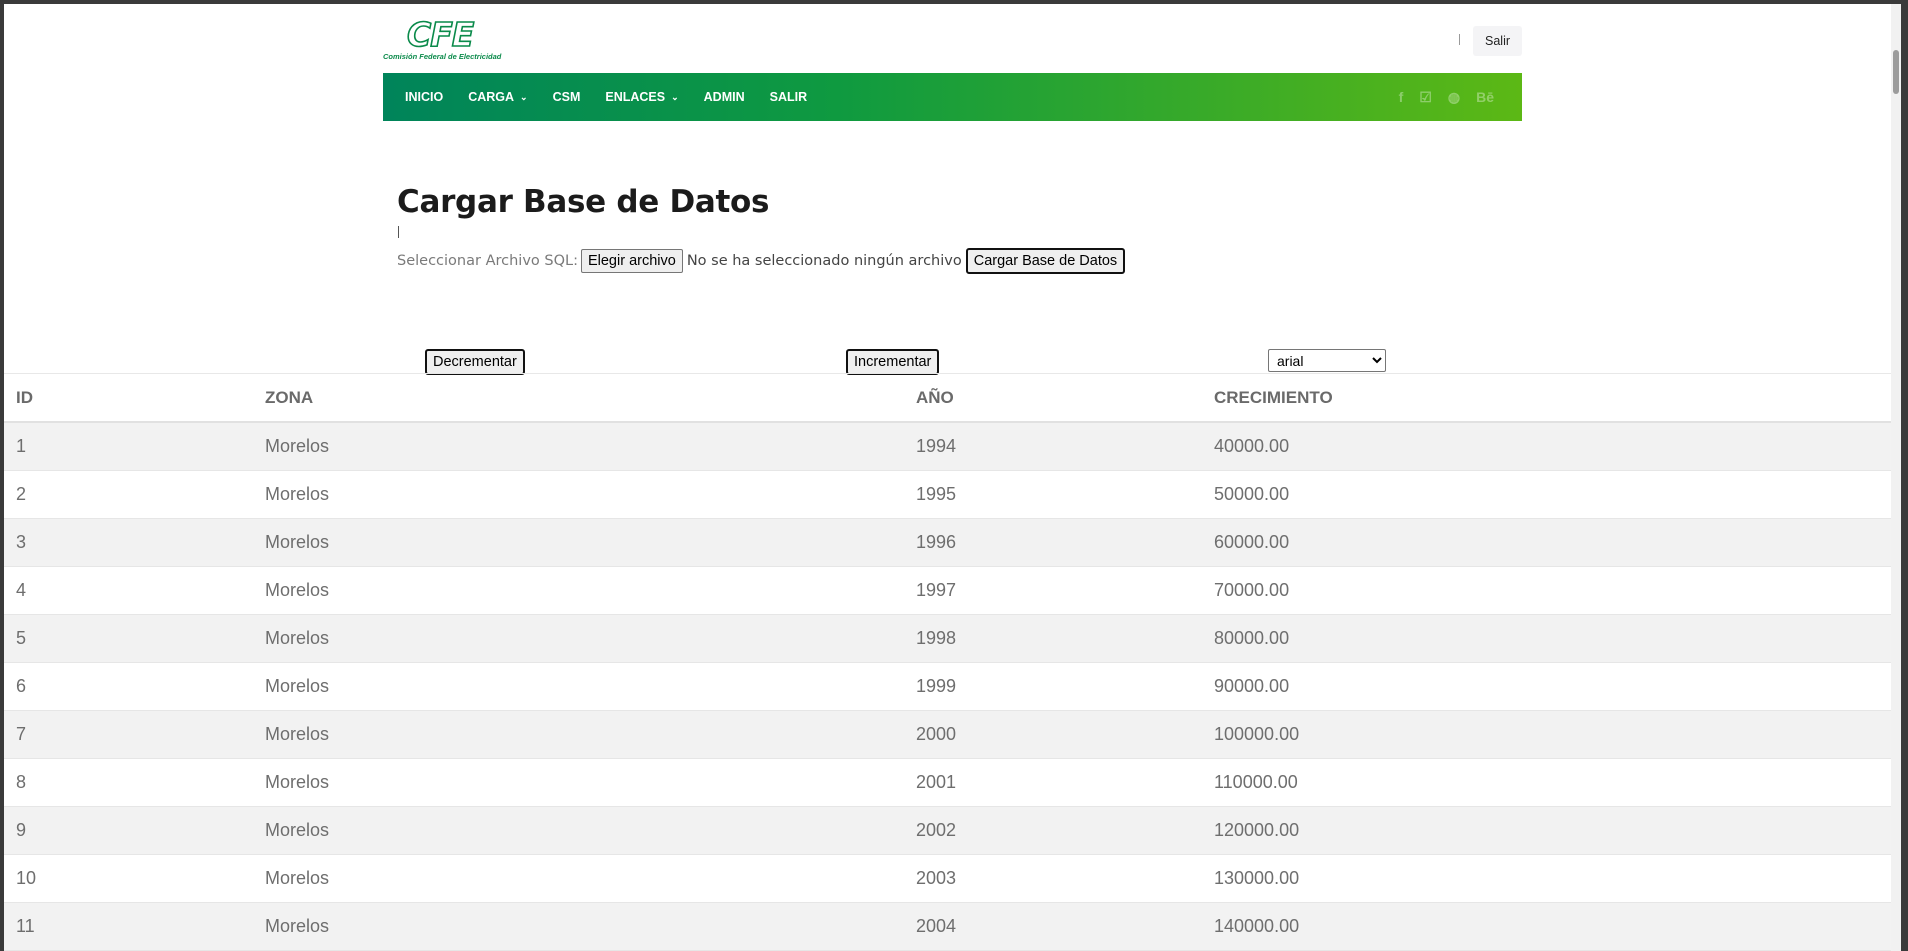 The image size is (1908, 951). What do you see at coordinates (1498, 41) in the screenshot?
I see `logout-button: Salir` at bounding box center [1498, 41].